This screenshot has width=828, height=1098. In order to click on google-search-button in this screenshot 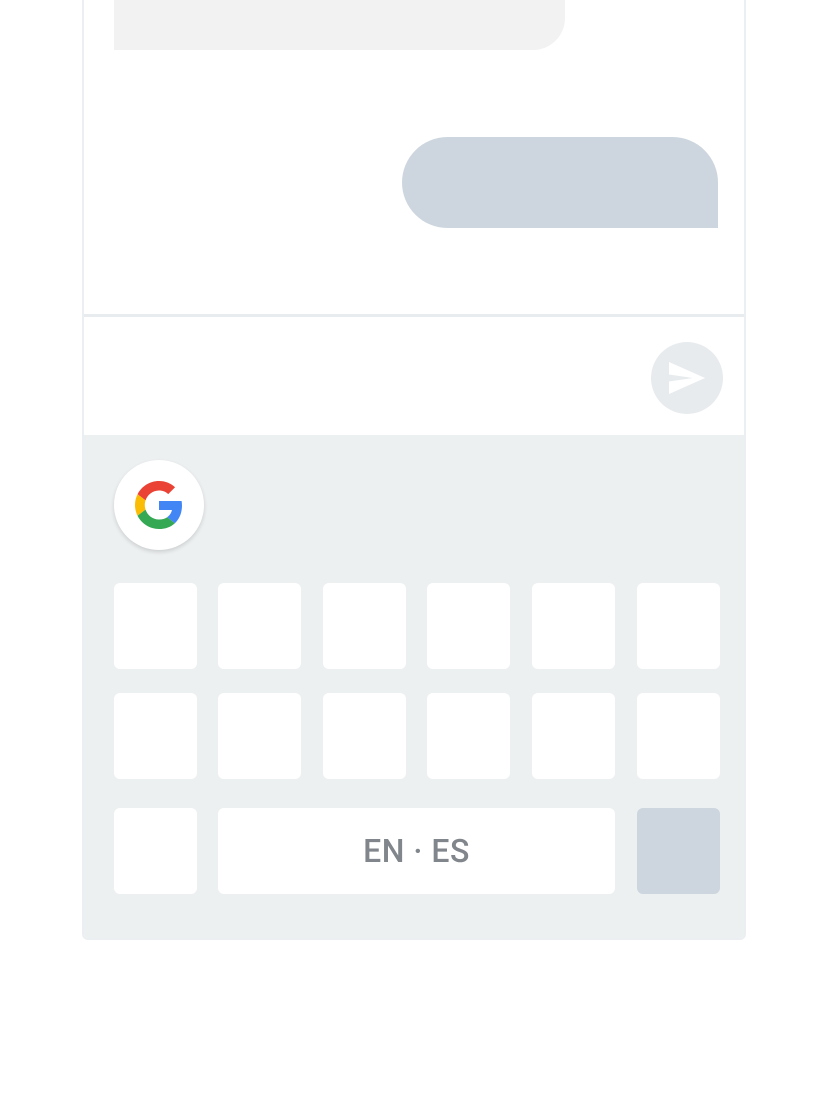, I will do `click(159, 505)`.